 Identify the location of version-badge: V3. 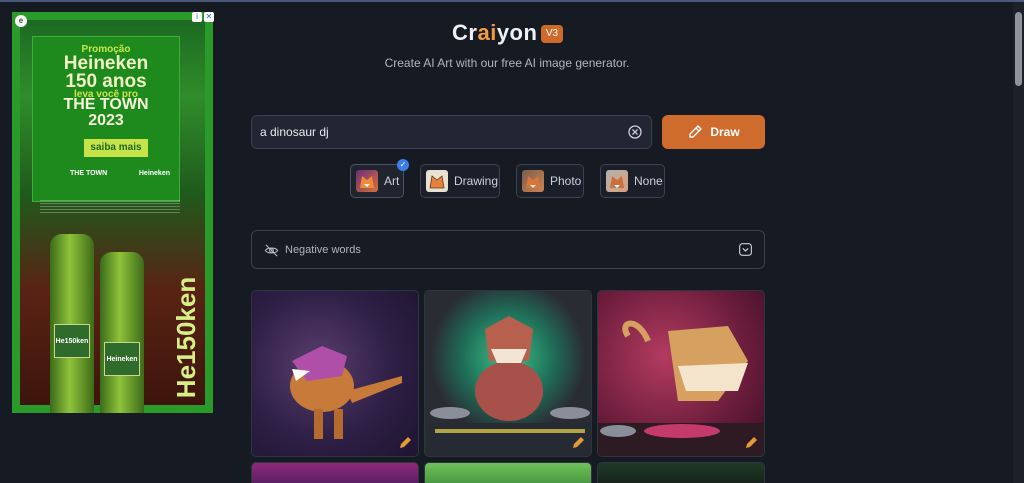
(552, 34).